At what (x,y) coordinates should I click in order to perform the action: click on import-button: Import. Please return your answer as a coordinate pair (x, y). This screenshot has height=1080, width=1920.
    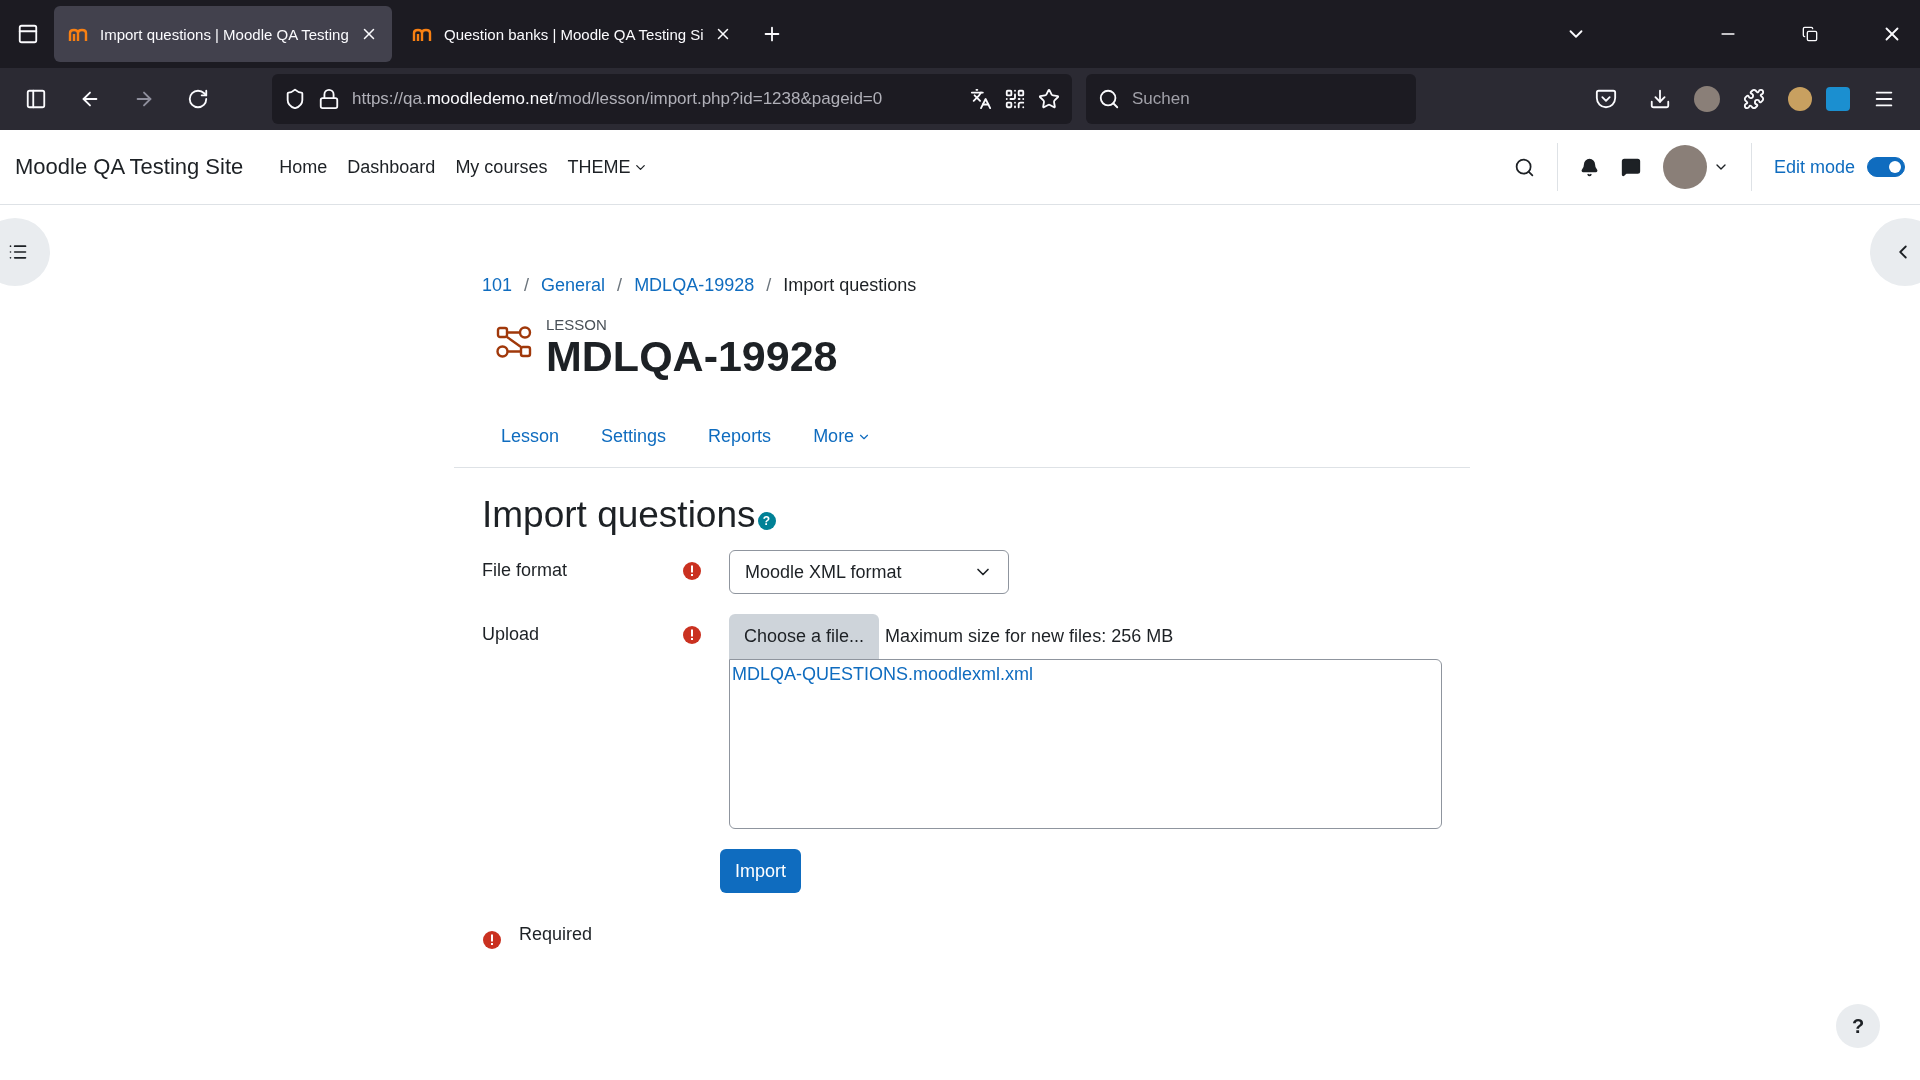
    Looking at the image, I should click on (760, 871).